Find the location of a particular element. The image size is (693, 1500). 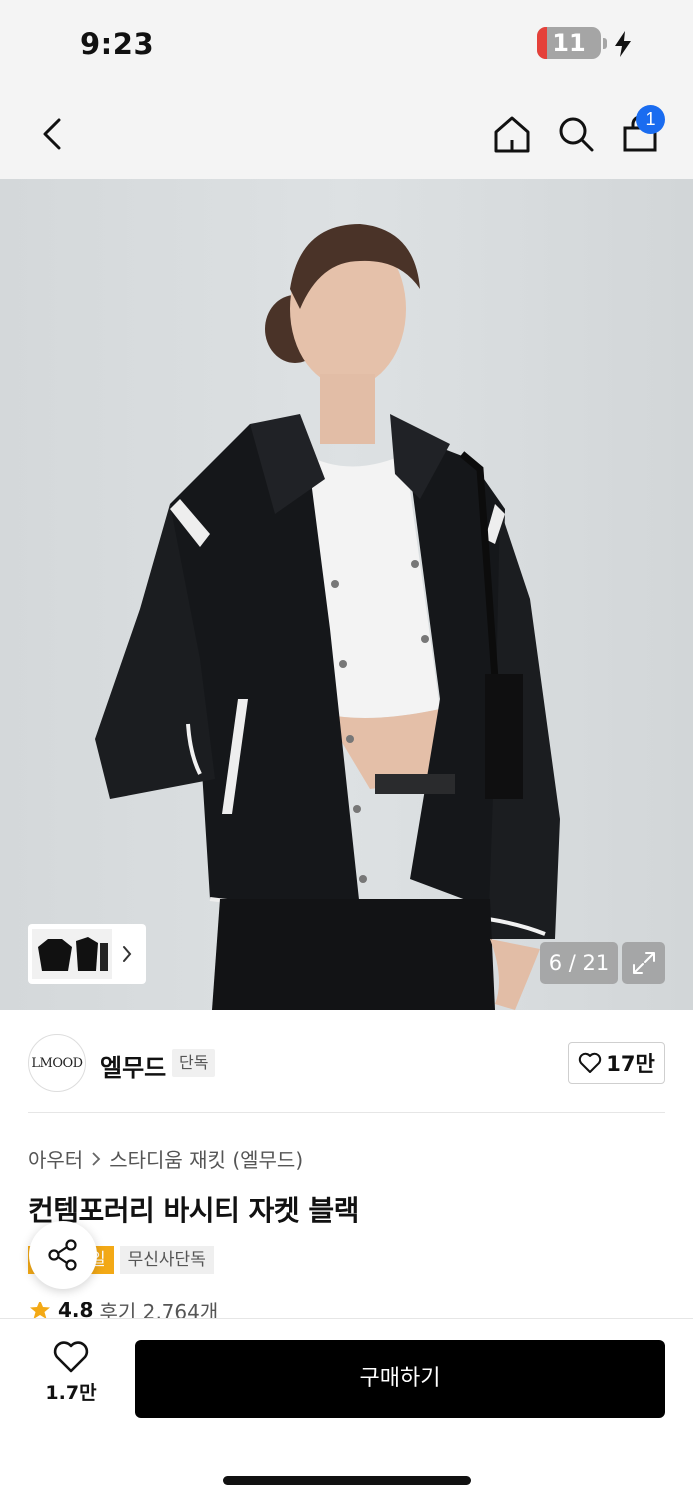

expand-icon is located at coordinates (643, 963).